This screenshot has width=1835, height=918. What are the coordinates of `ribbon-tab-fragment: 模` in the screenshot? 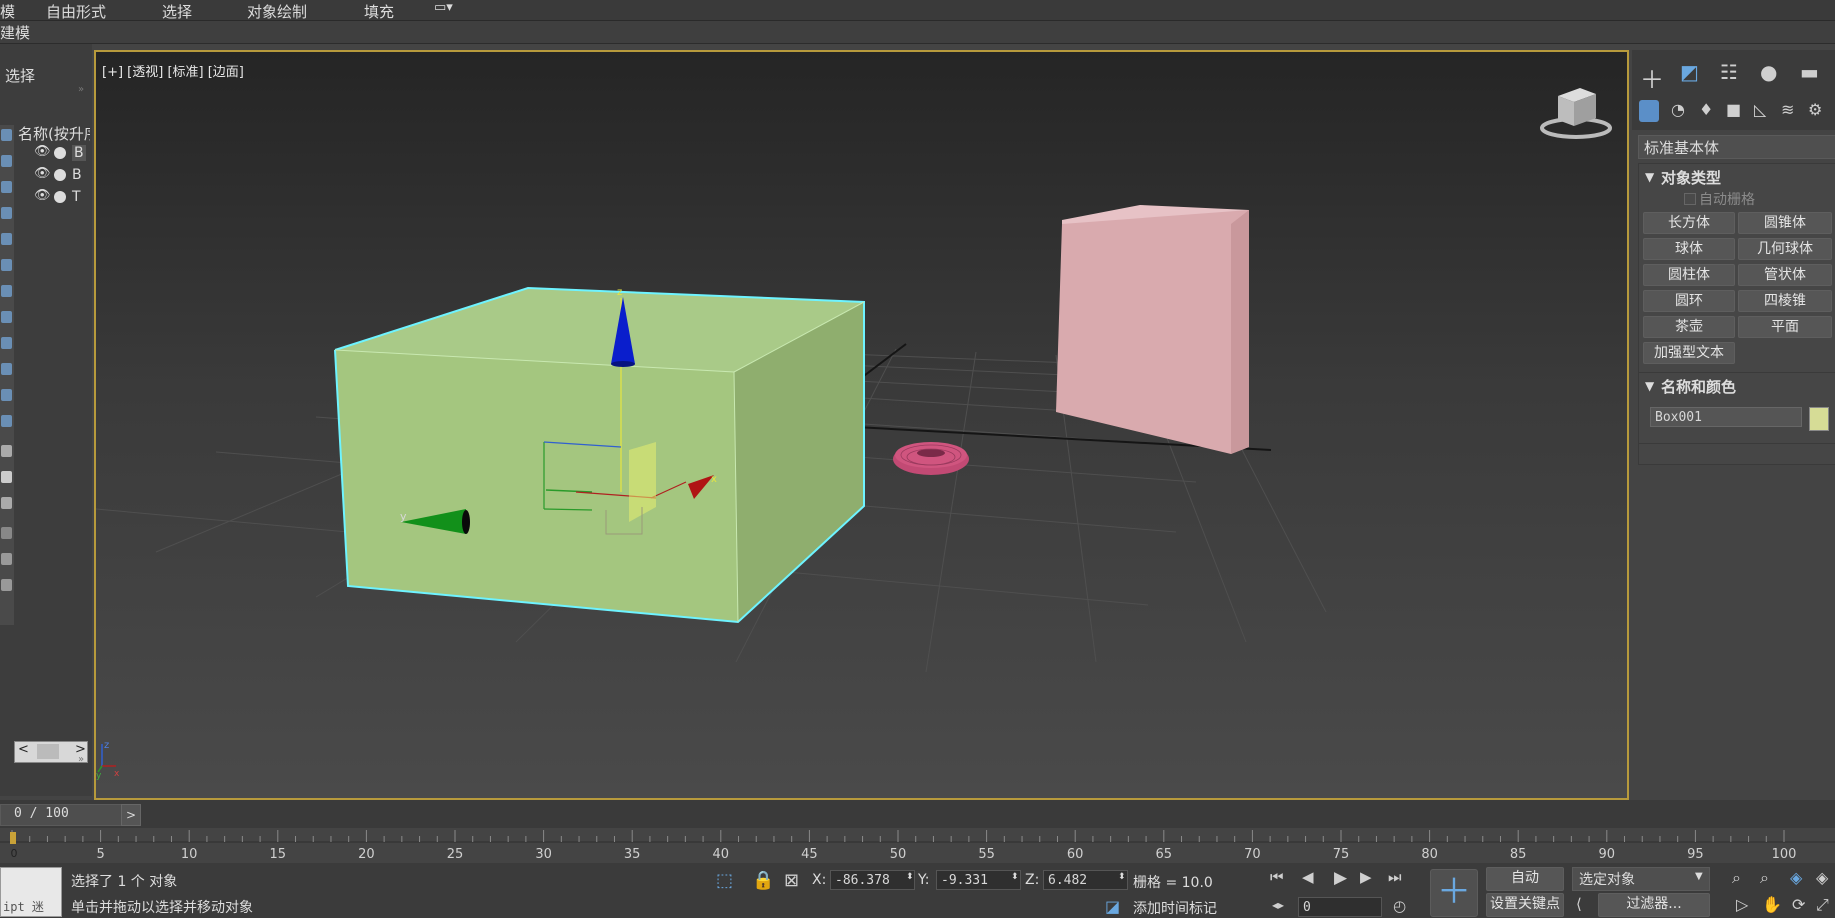 It's located at (7, 11).